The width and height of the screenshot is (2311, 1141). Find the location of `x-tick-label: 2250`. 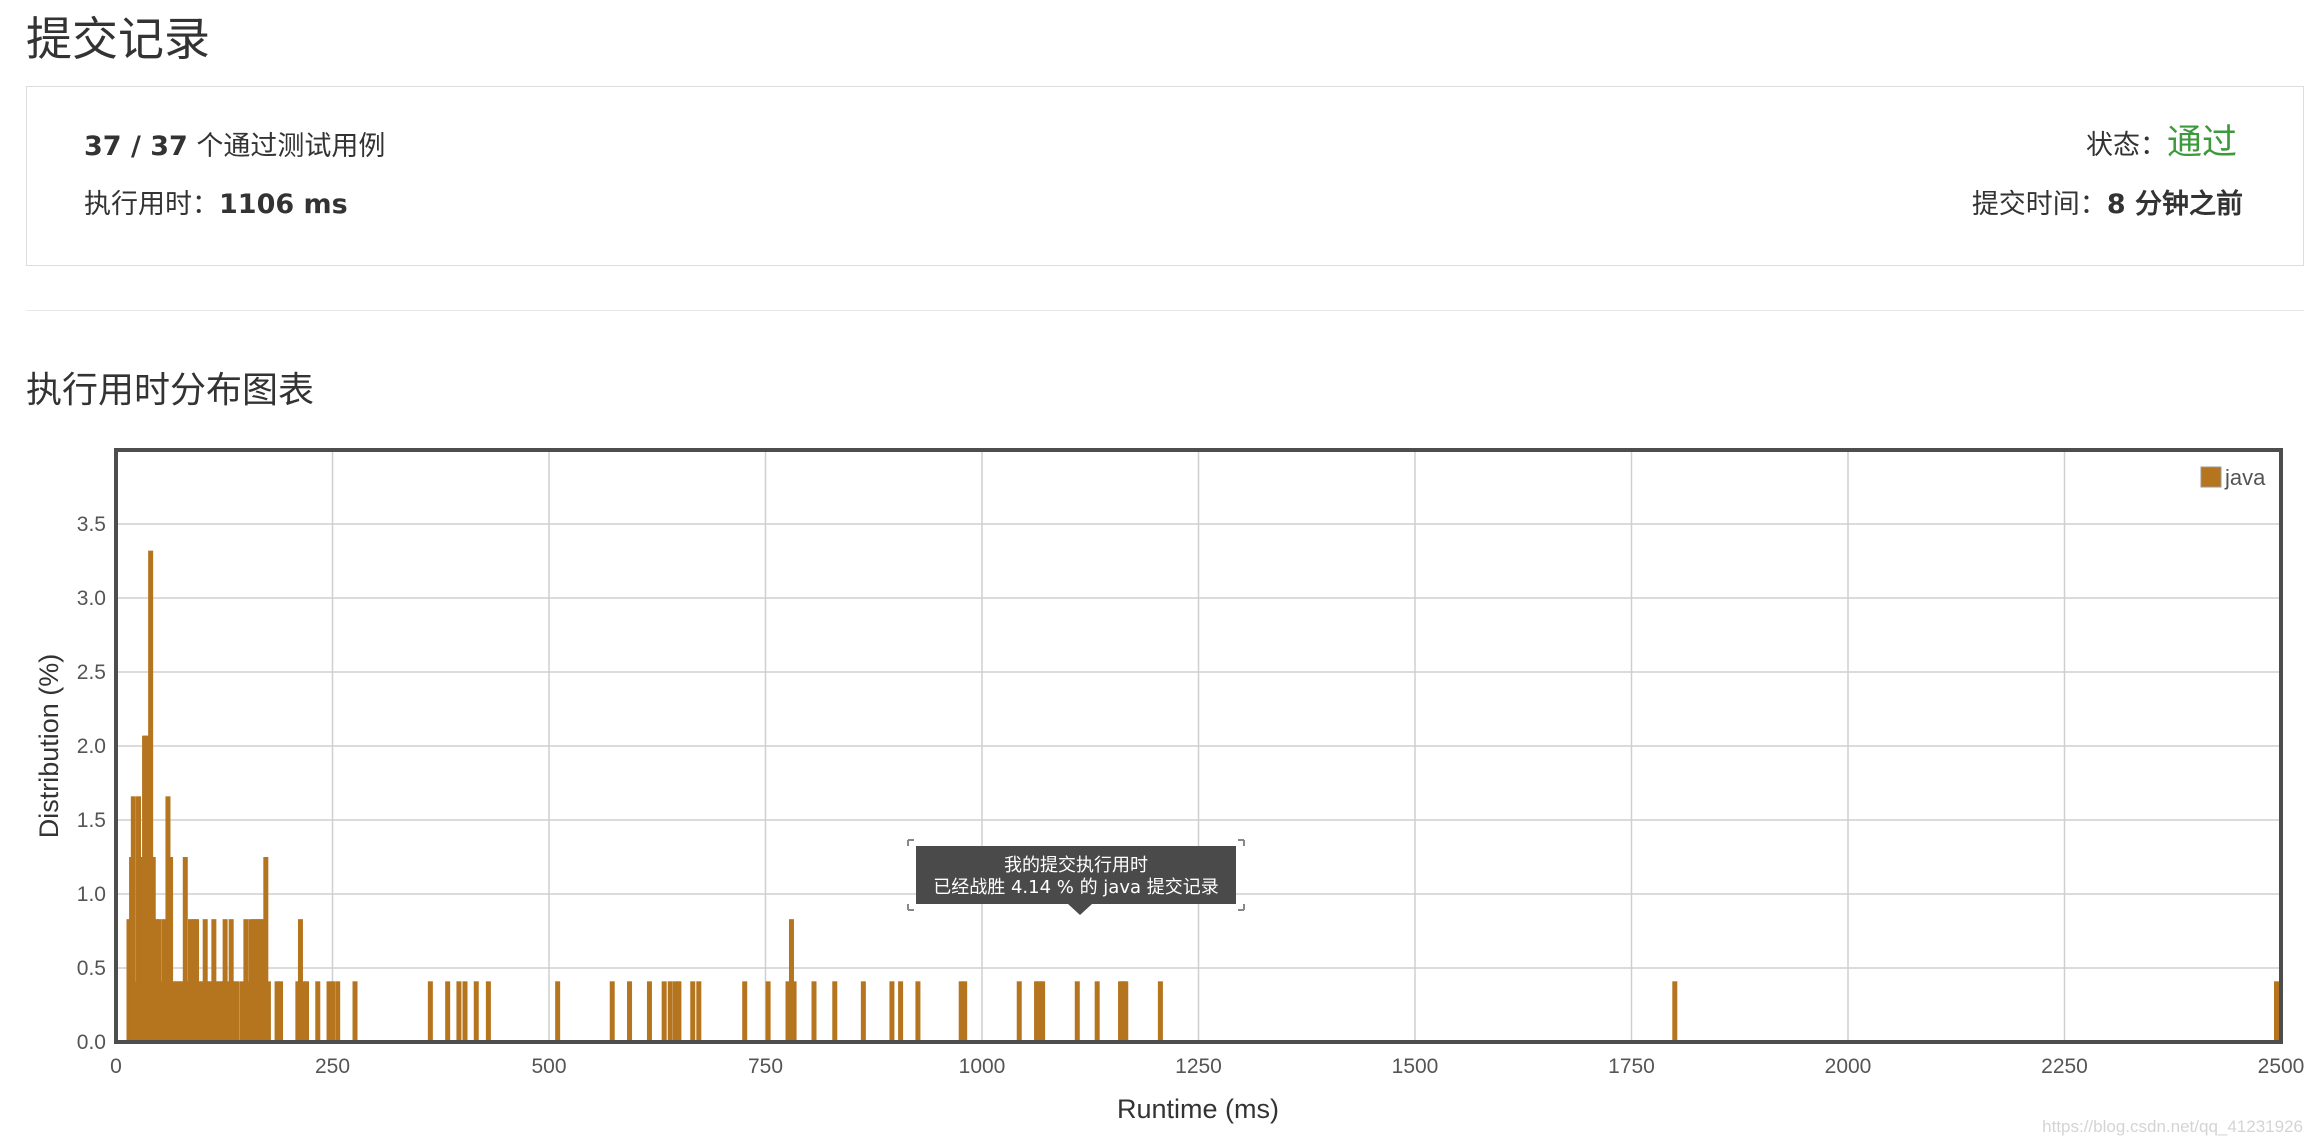

x-tick-label: 2250 is located at coordinates (2064, 1066).